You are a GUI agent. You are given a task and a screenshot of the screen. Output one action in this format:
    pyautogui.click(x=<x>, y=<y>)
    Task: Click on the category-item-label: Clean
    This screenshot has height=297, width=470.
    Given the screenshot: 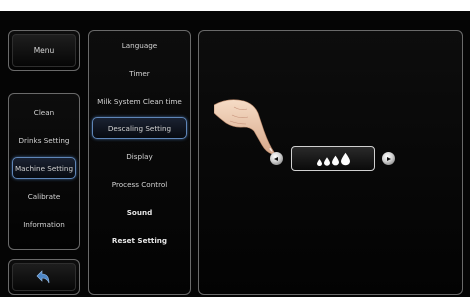 What is the action you would take?
    pyautogui.click(x=44, y=112)
    